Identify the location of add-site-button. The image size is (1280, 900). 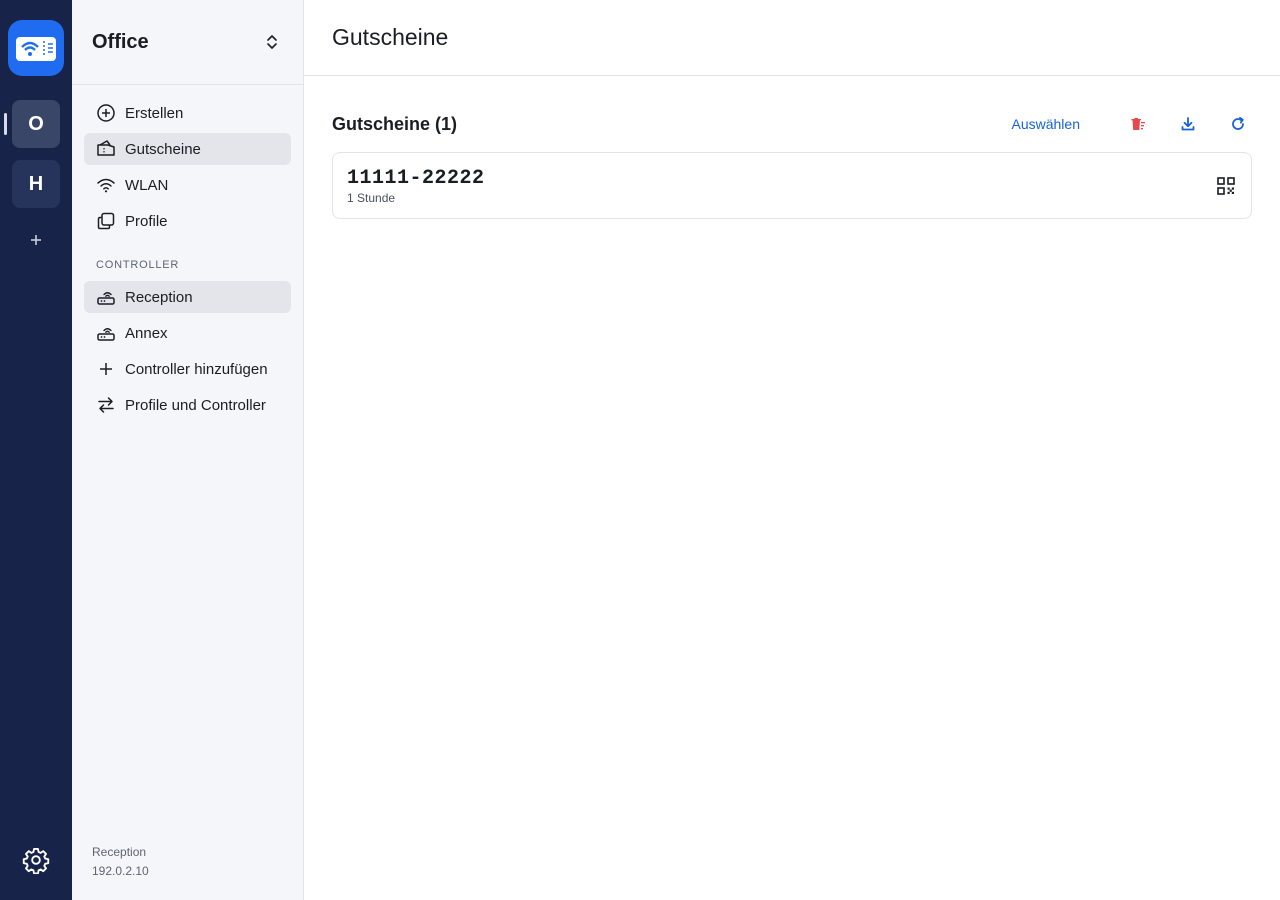
(36, 240).